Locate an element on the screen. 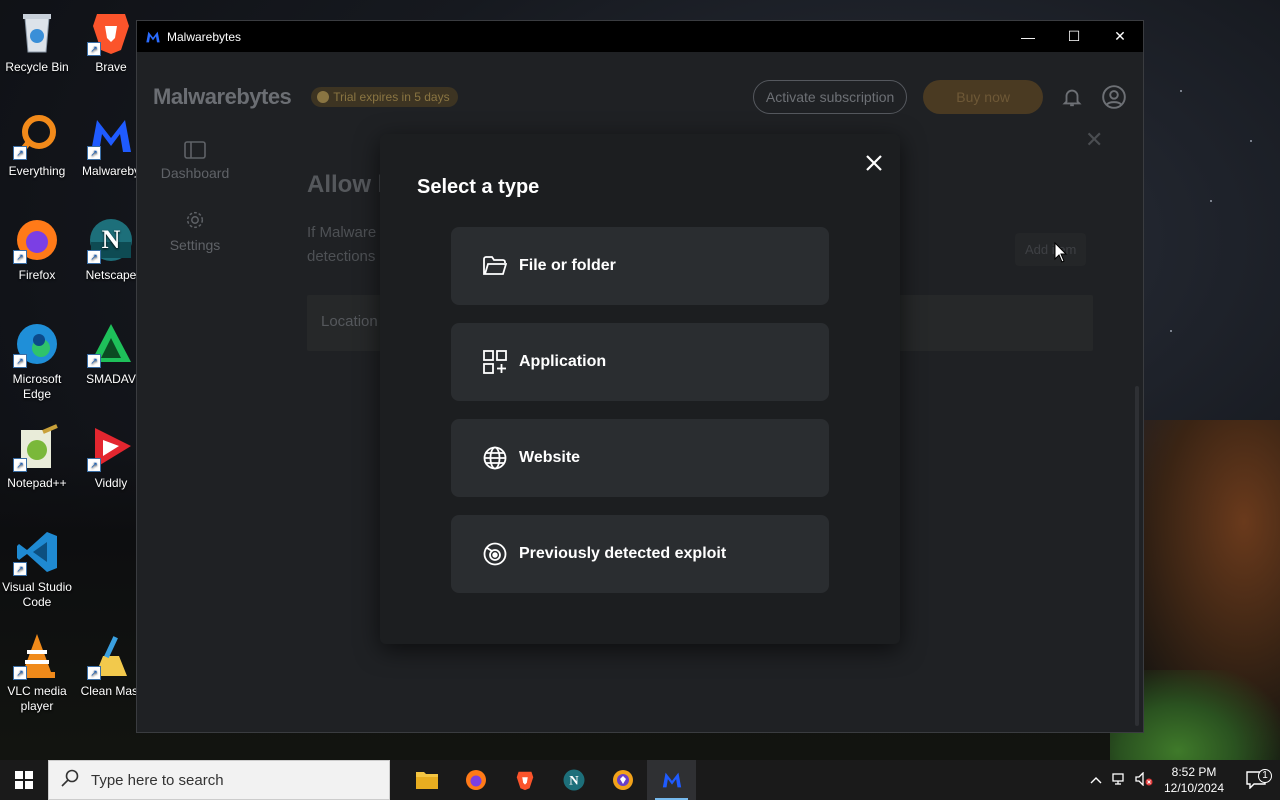 This screenshot has height=800, width=1280. allow-list-page: Allow l If Malware detections is located at coordinates (345, 220).